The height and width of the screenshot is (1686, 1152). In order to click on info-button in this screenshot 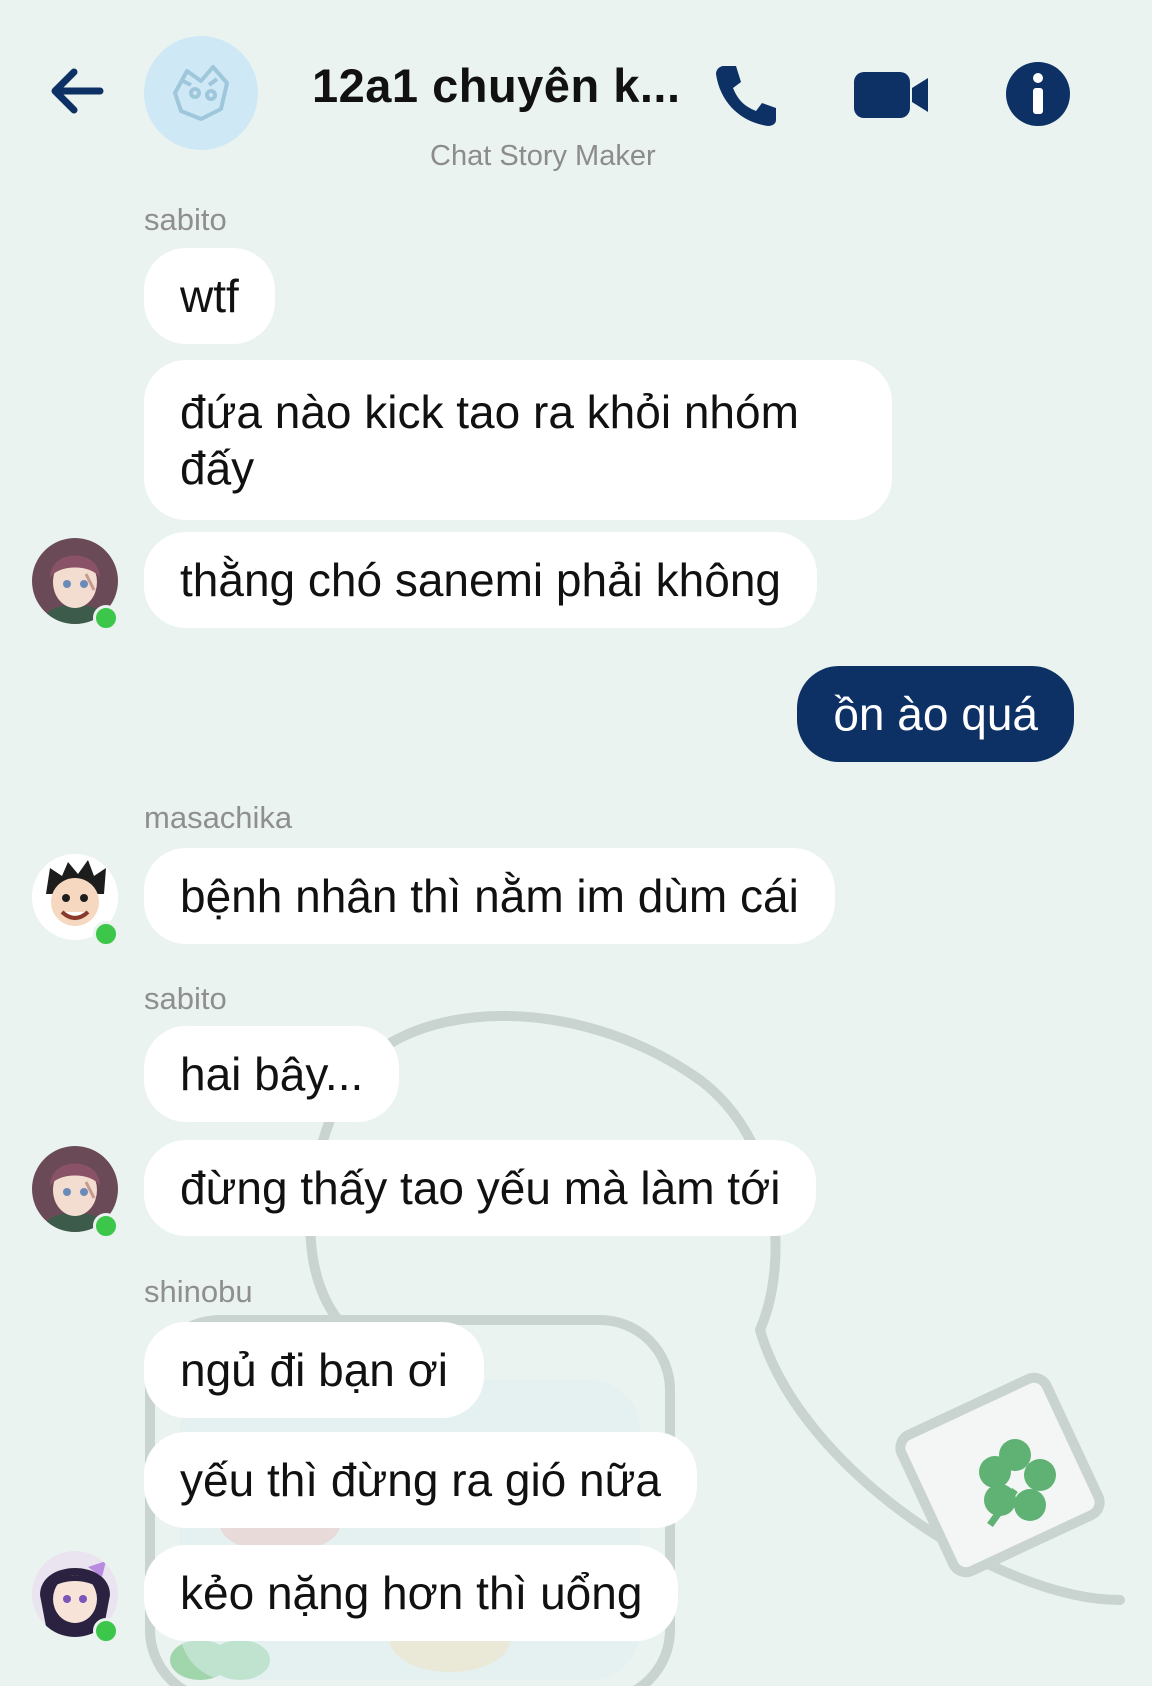, I will do `click(1038, 94)`.